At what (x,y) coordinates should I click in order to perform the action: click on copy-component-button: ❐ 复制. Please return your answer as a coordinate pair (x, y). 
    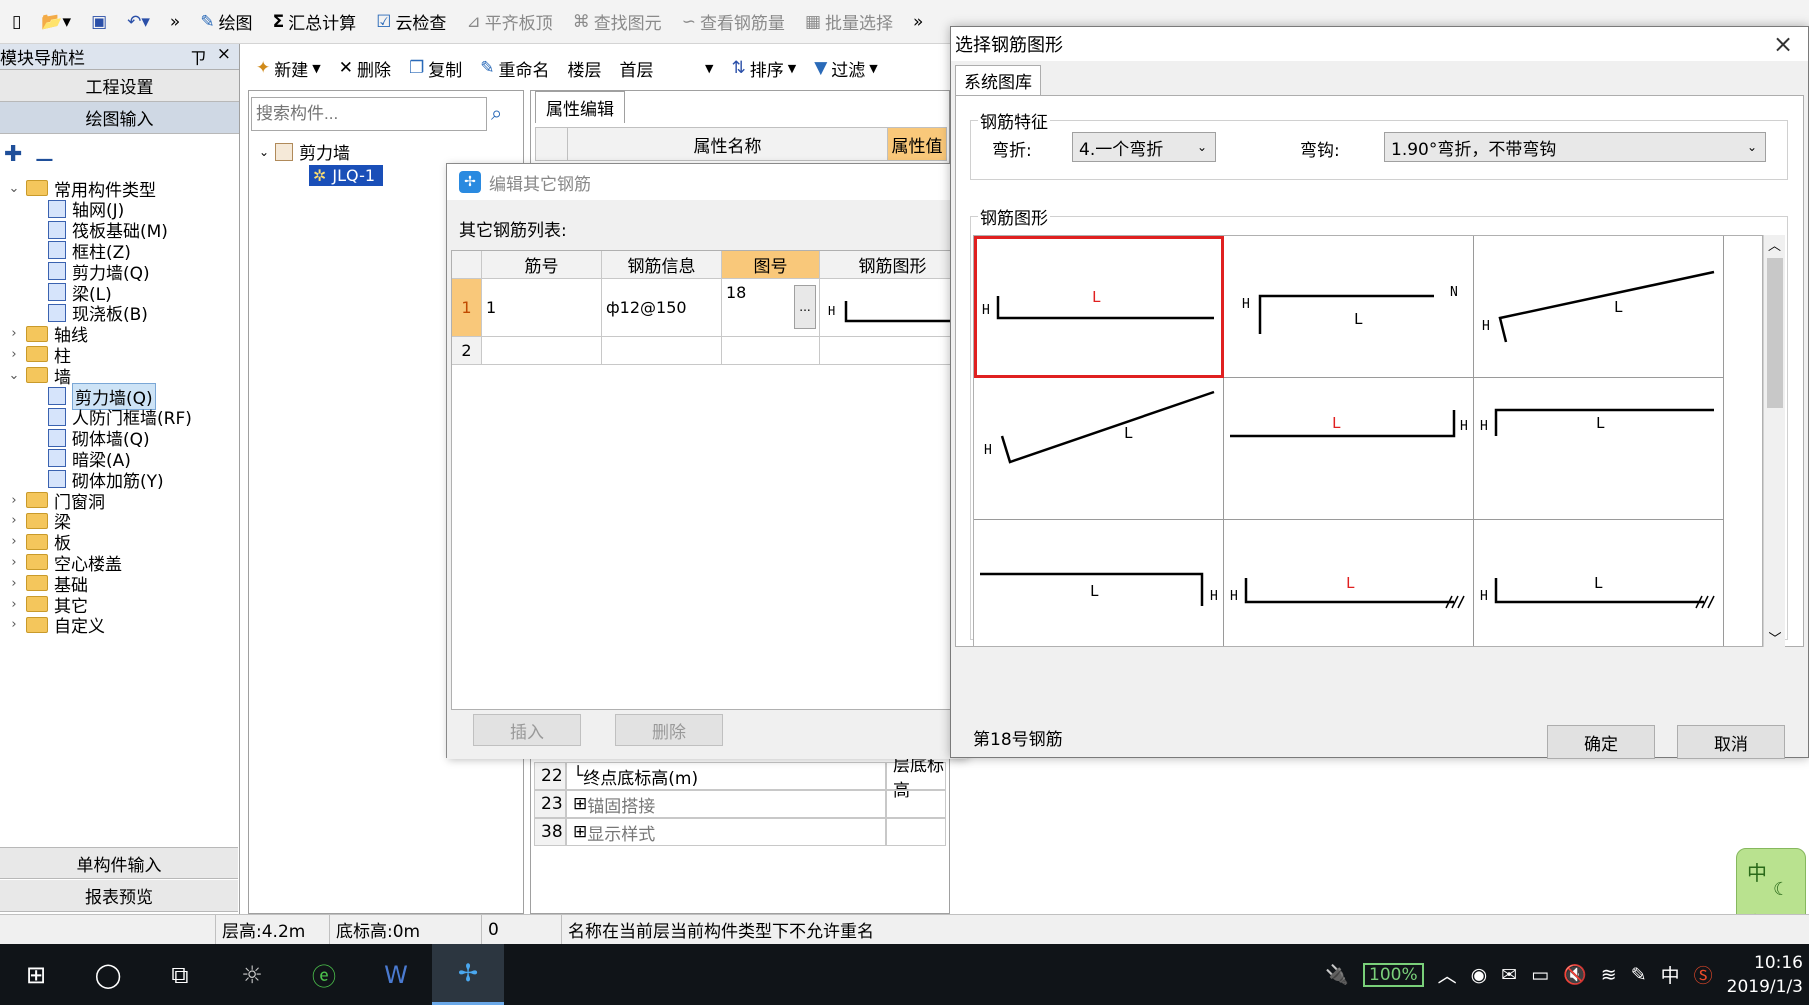
    Looking at the image, I should click on (435, 68).